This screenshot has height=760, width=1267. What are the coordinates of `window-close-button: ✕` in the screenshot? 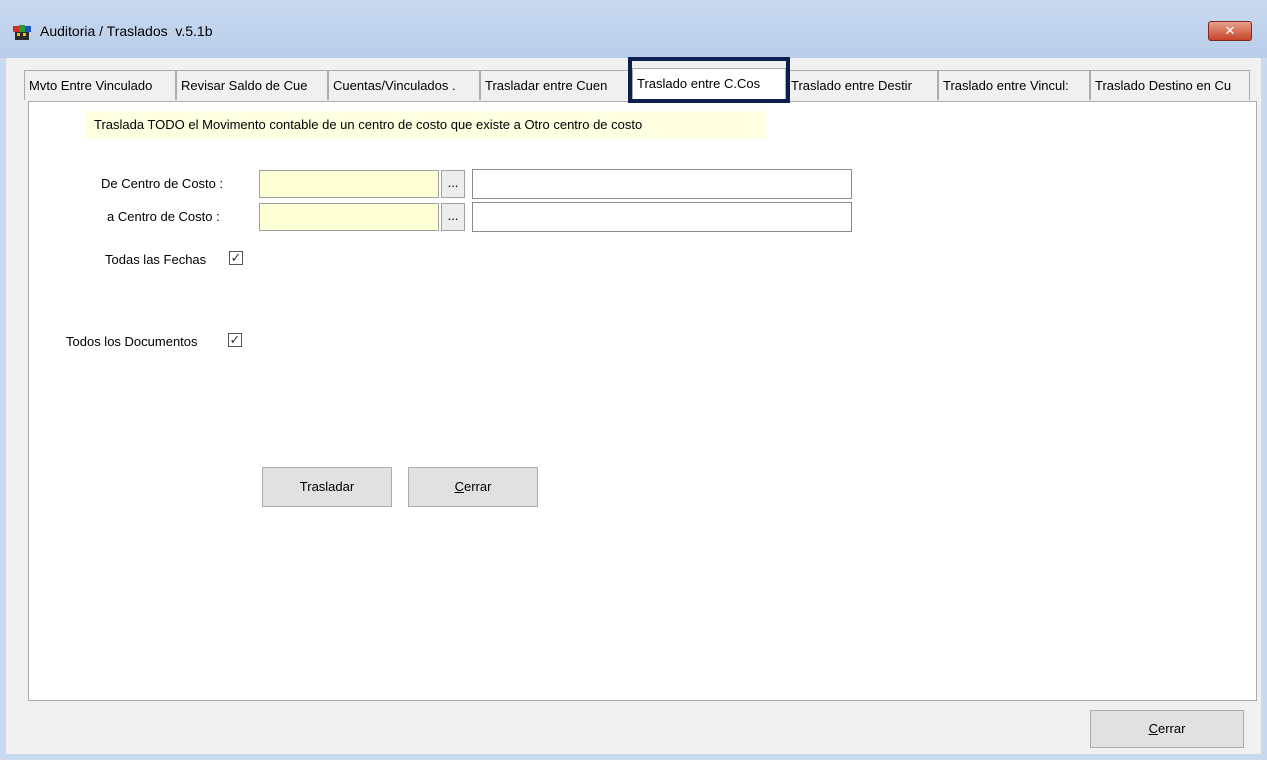 It's located at (1230, 31).